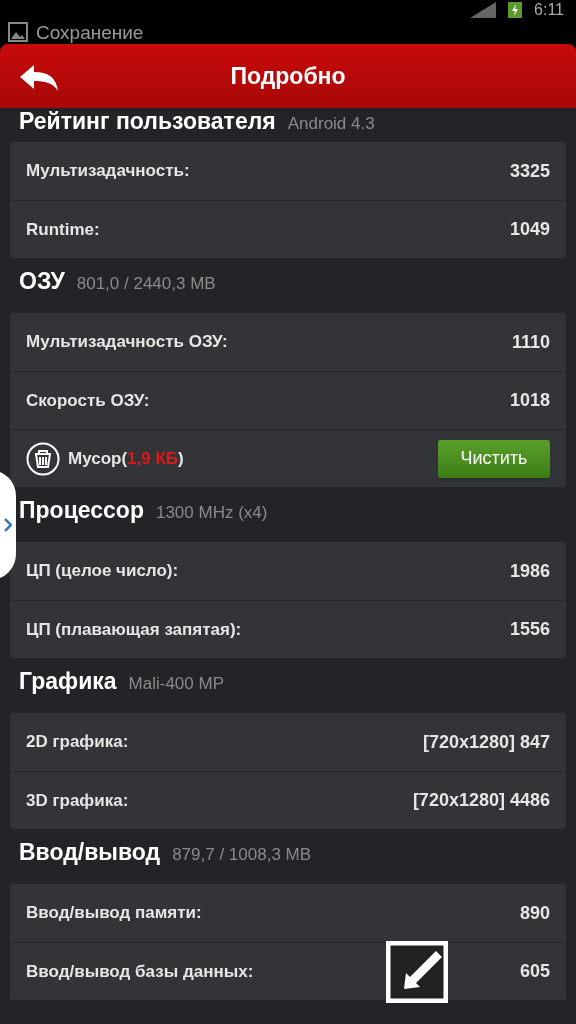 The height and width of the screenshot is (1024, 576). Describe the element at coordinates (529, 400) in the screenshot. I see `metric-value: 1018` at that location.